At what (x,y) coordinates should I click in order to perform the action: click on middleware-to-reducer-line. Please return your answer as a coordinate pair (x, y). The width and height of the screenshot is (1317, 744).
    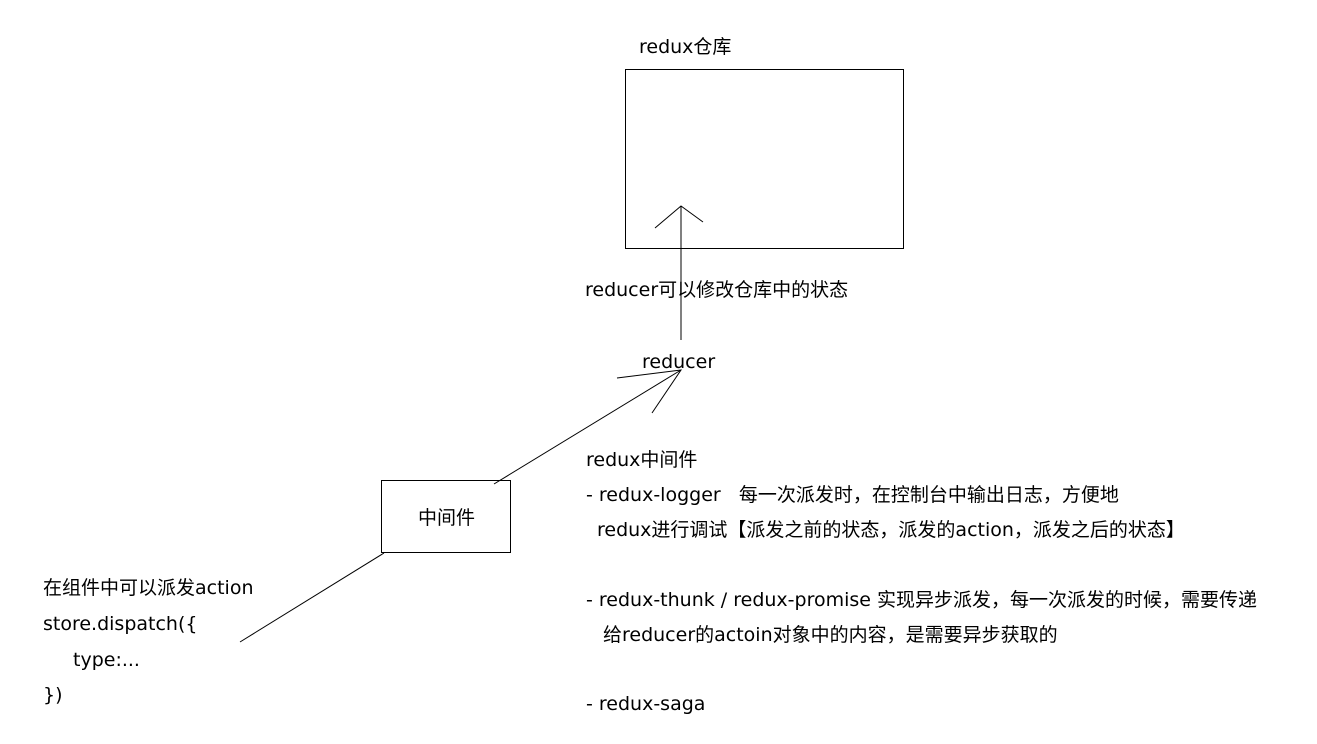
    Looking at the image, I should click on (587, 427).